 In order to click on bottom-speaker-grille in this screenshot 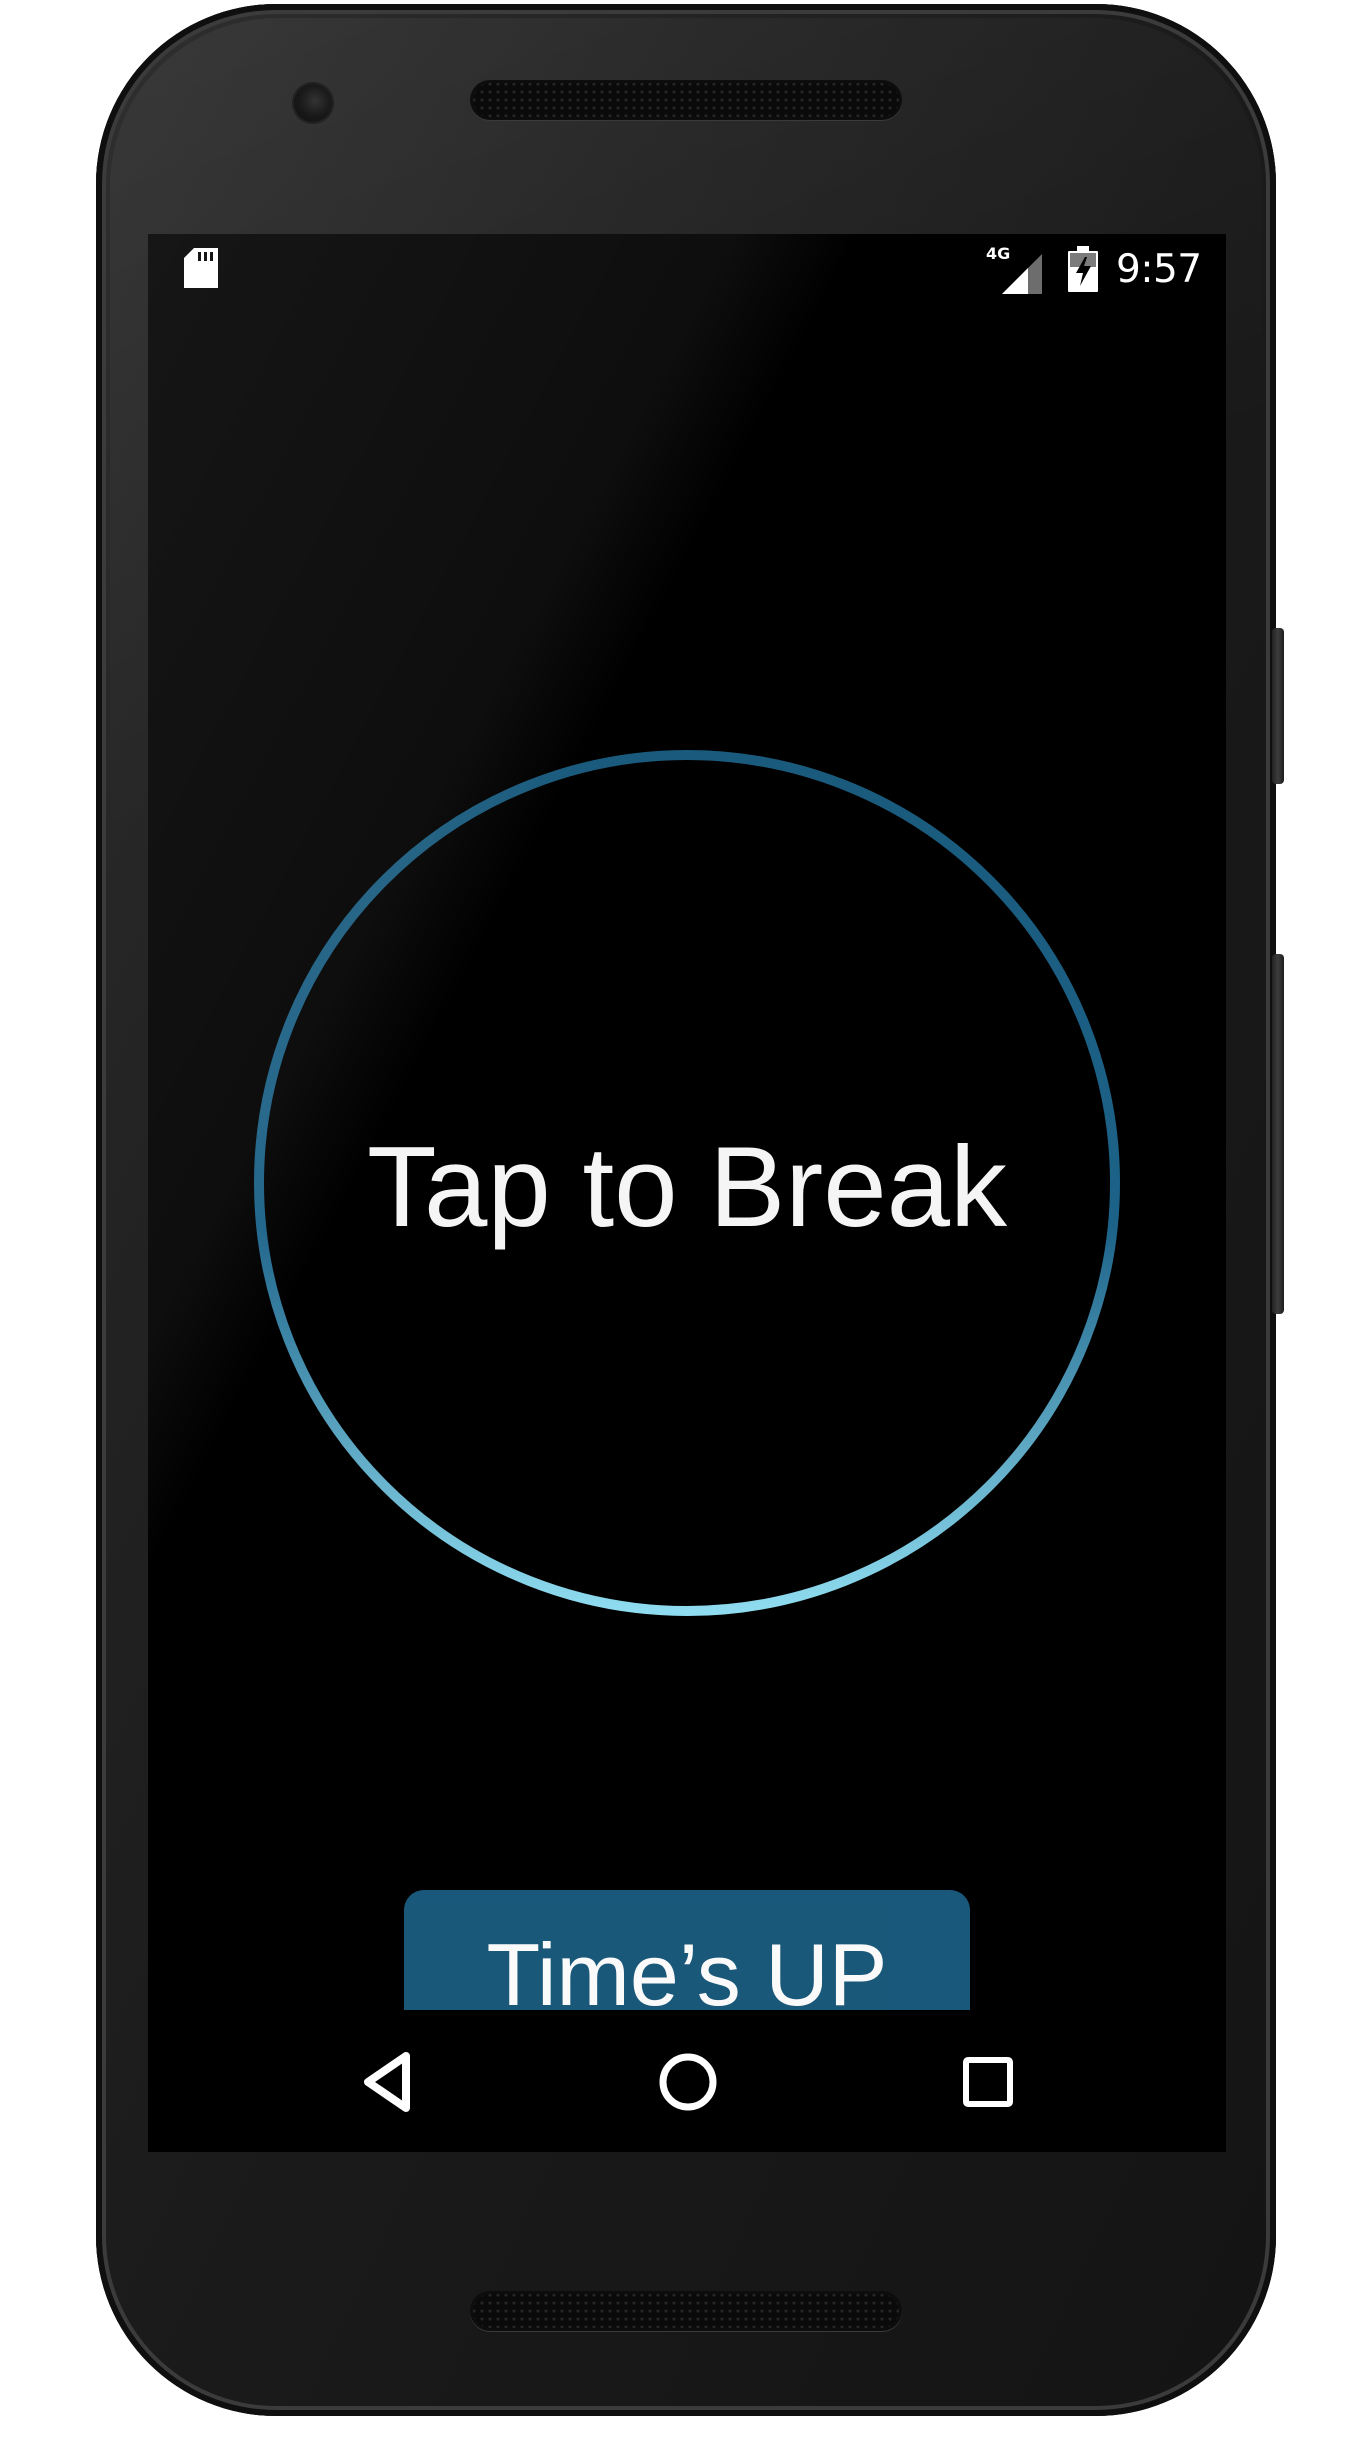, I will do `click(686, 2311)`.